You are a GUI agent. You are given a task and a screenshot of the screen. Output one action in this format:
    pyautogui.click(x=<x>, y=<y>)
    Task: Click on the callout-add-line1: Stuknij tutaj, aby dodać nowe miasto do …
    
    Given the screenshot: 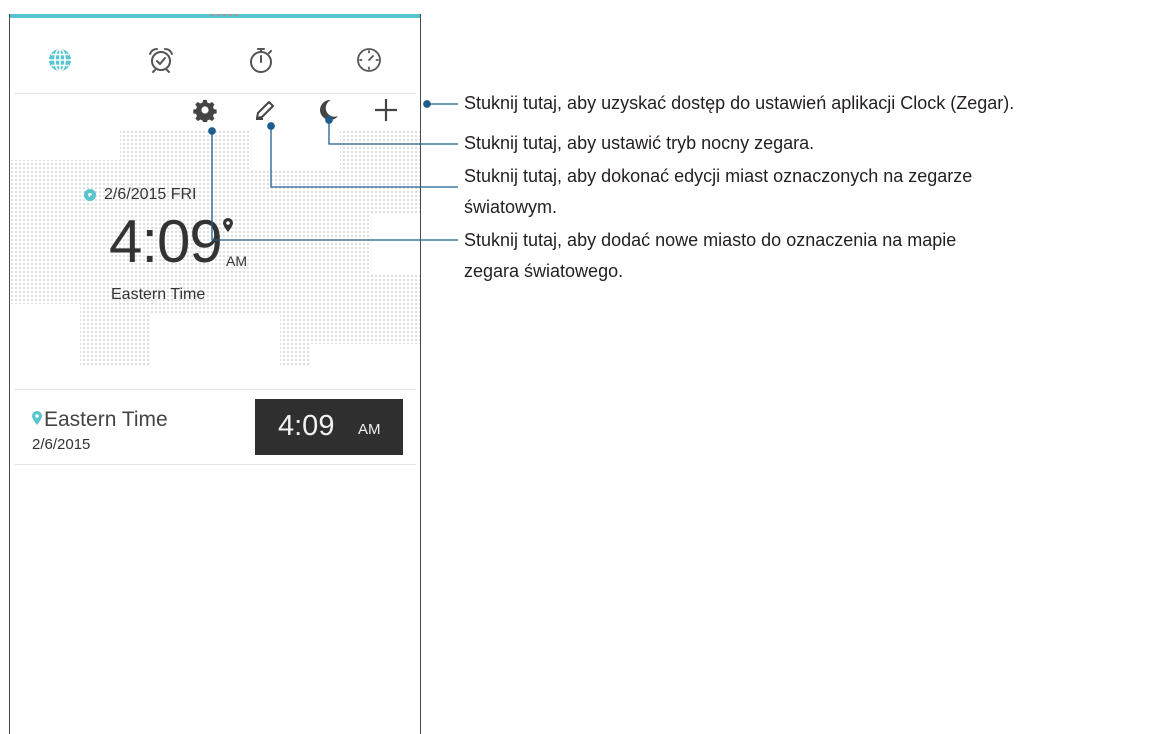 What is the action you would take?
    pyautogui.click(x=710, y=240)
    